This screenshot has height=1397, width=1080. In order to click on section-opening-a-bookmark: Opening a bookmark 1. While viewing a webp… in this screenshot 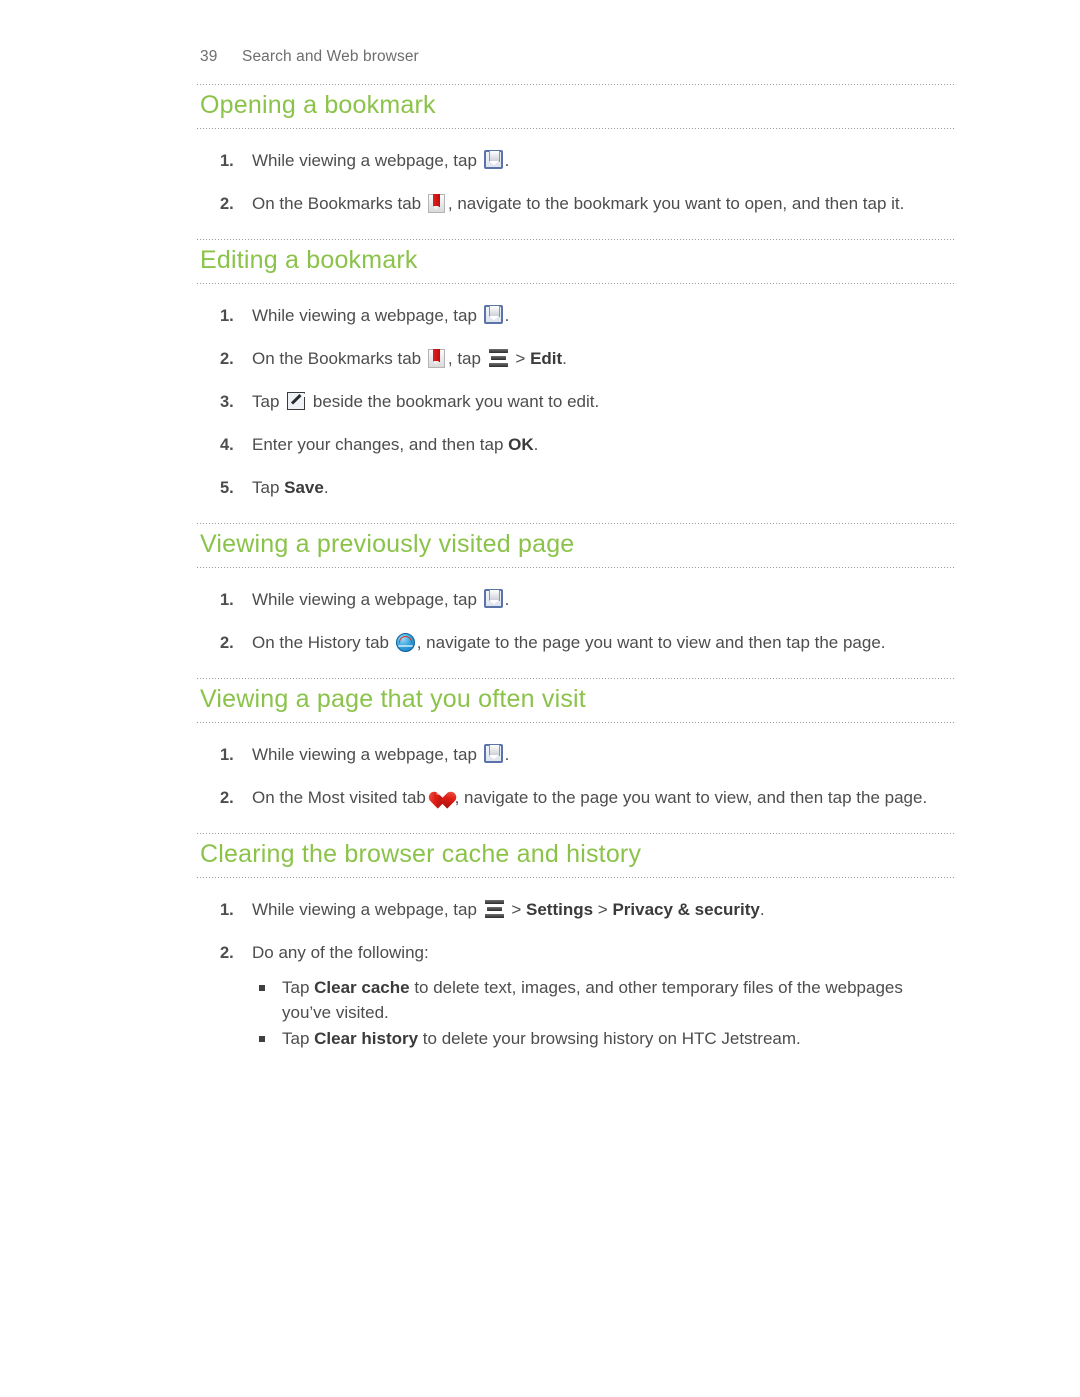, I will do `click(576, 161)`.